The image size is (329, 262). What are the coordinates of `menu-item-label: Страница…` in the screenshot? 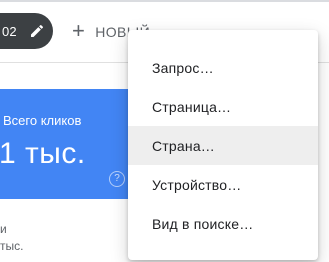 It's located at (192, 106).